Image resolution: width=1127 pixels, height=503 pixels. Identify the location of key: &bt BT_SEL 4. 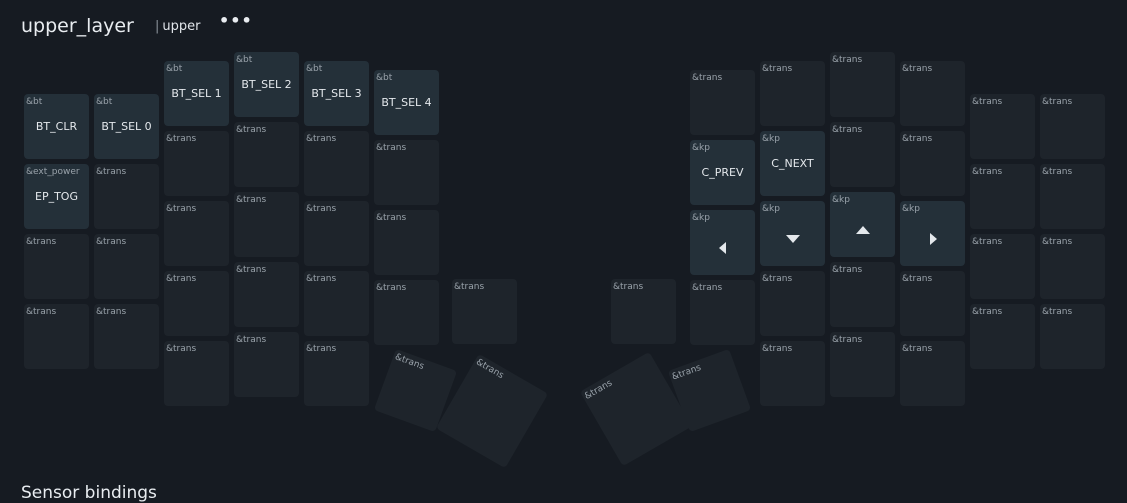
(406, 102).